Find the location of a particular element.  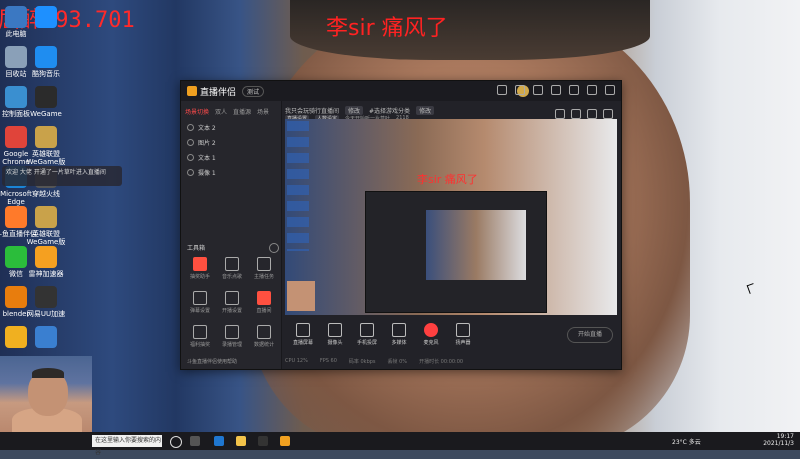

app2-icon is located at coordinates (46, 337).